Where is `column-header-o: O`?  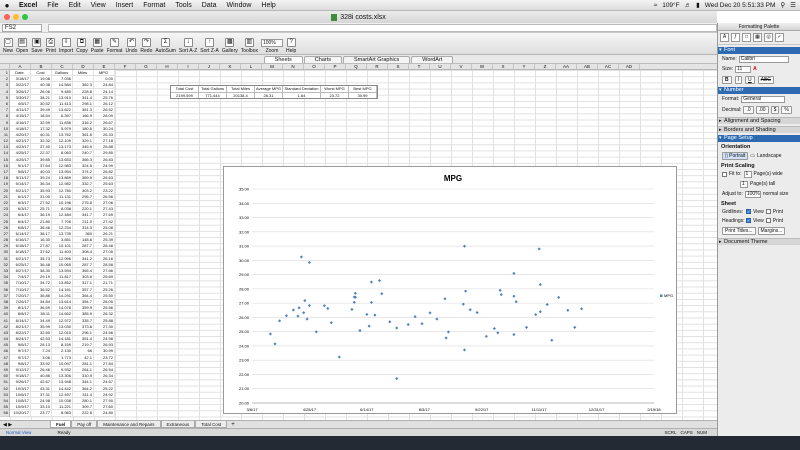
column-header-o: O is located at coordinates (314, 66).